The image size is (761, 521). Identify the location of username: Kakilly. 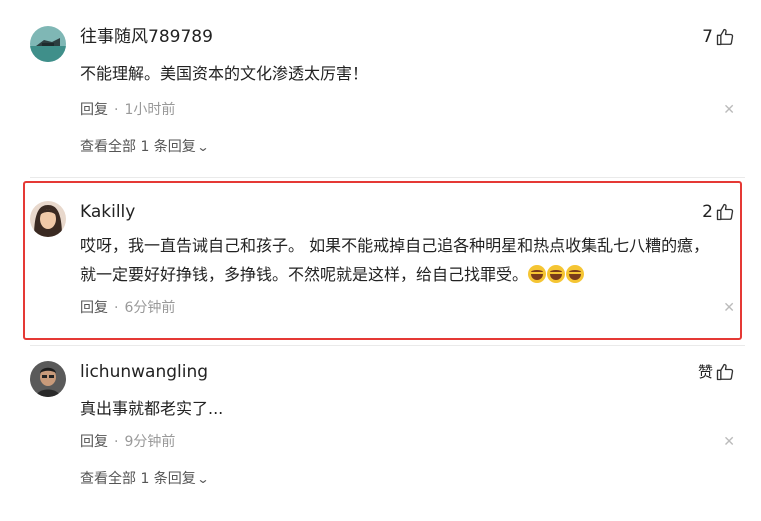
(107, 212).